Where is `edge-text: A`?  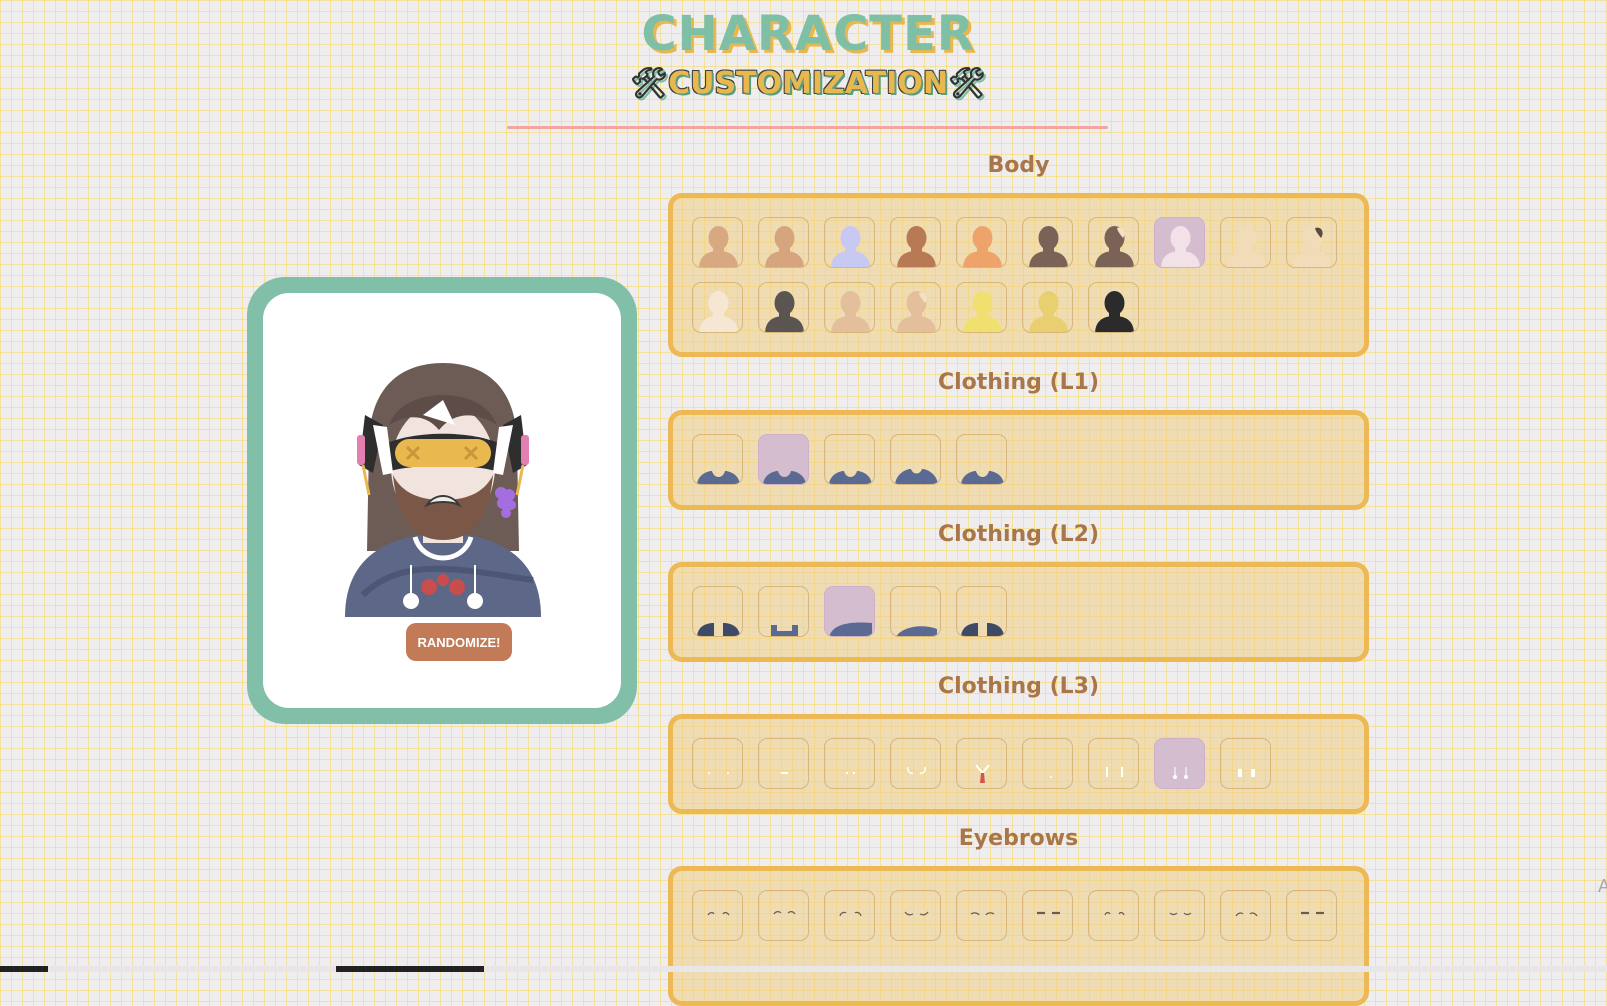 edge-text: A is located at coordinates (1602, 886).